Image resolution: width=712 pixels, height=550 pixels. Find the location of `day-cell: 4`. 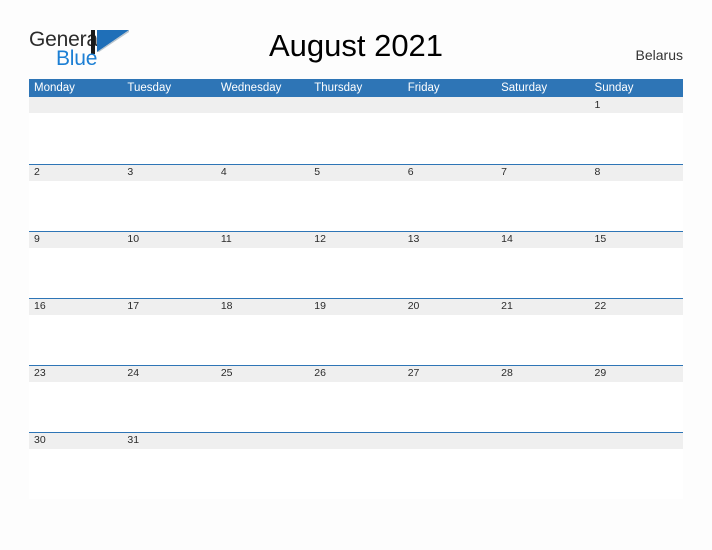

day-cell: 4 is located at coordinates (262, 197).